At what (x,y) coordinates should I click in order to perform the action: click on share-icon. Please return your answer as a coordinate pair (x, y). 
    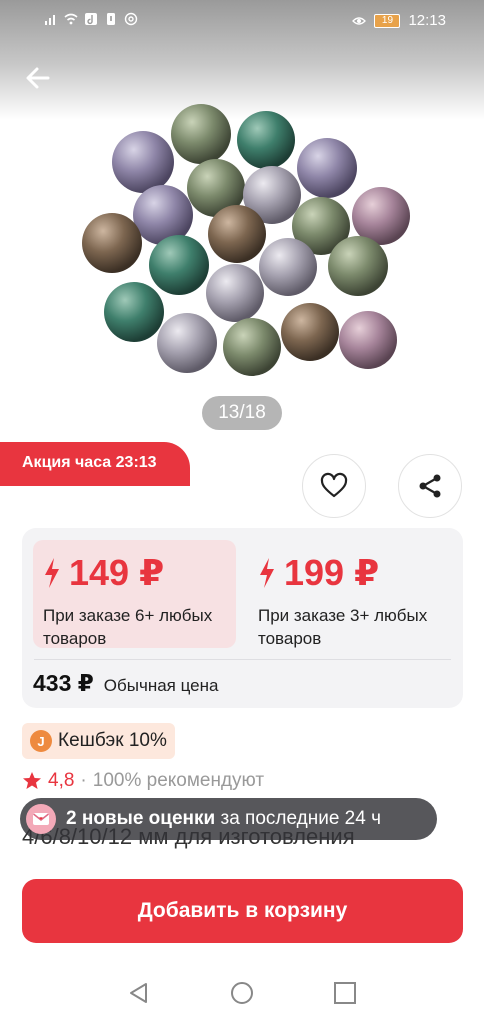
    Looking at the image, I should click on (430, 486).